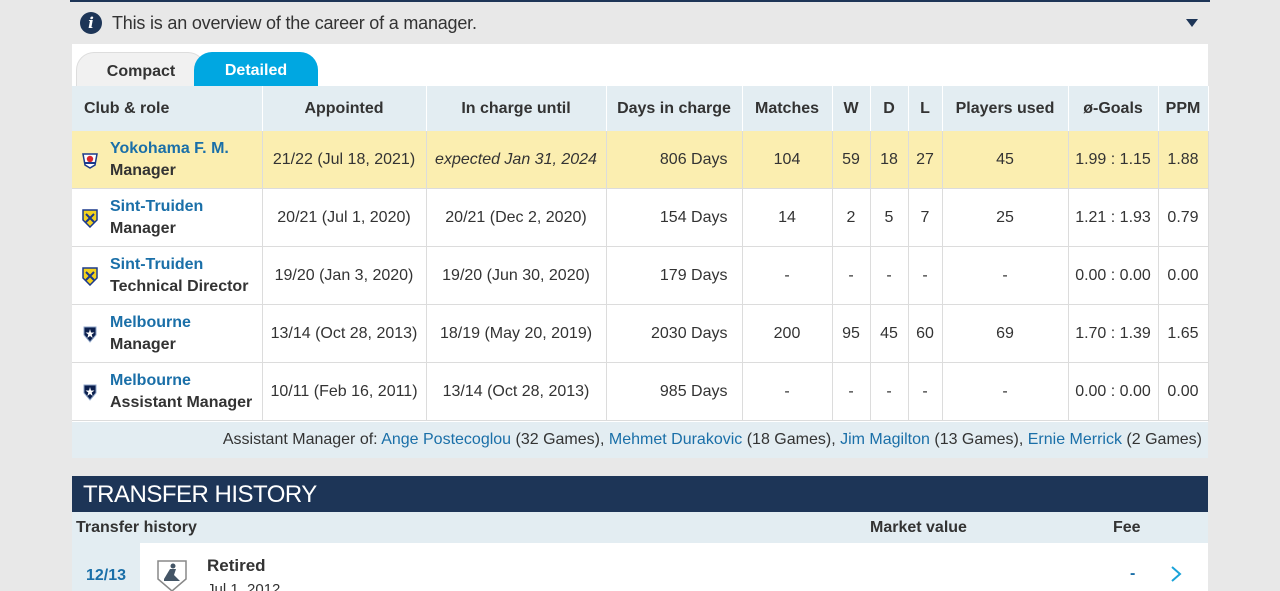 This screenshot has width=1280, height=591. What do you see at coordinates (925, 108) in the screenshot?
I see `col-losses: L` at bounding box center [925, 108].